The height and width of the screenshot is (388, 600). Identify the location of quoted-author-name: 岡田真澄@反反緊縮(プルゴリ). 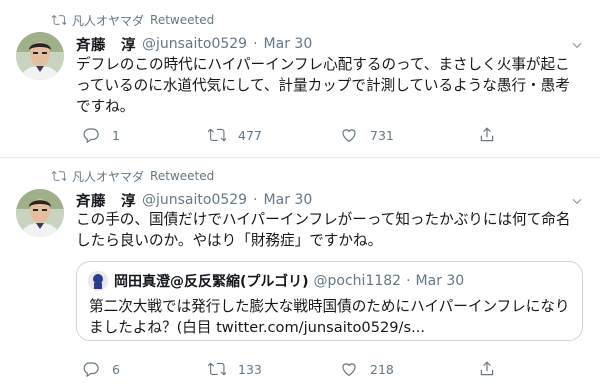
(211, 282).